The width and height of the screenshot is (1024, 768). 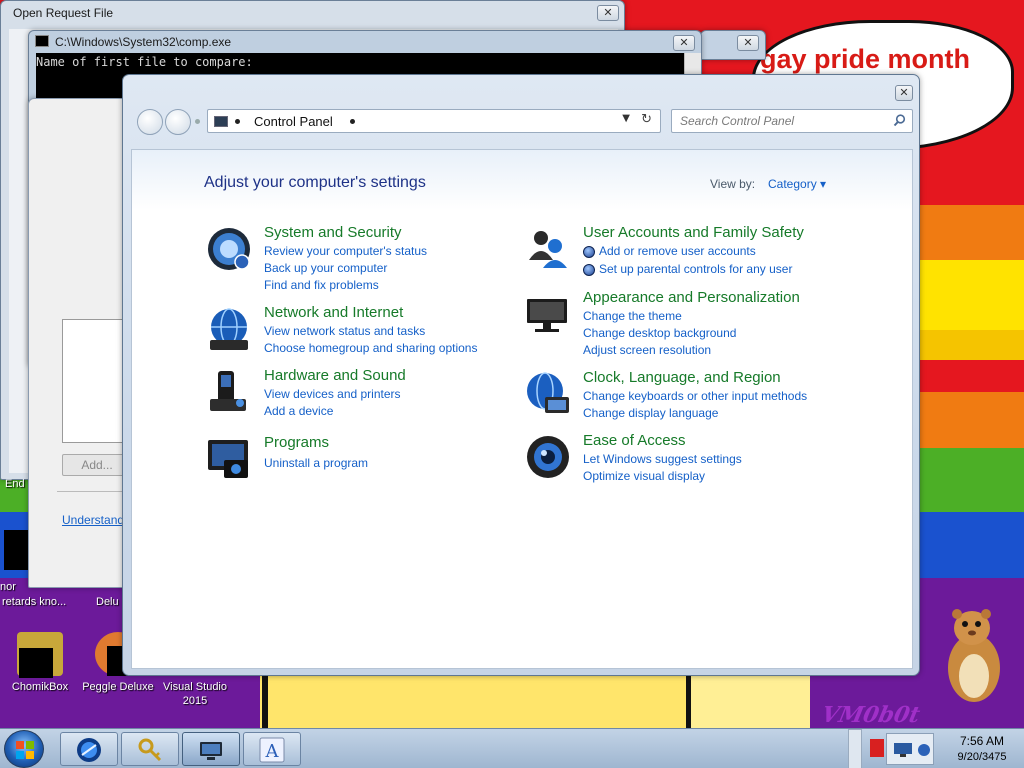 I want to click on desktop-icon-label: Visual Studio 2015, so click(x=194, y=694).